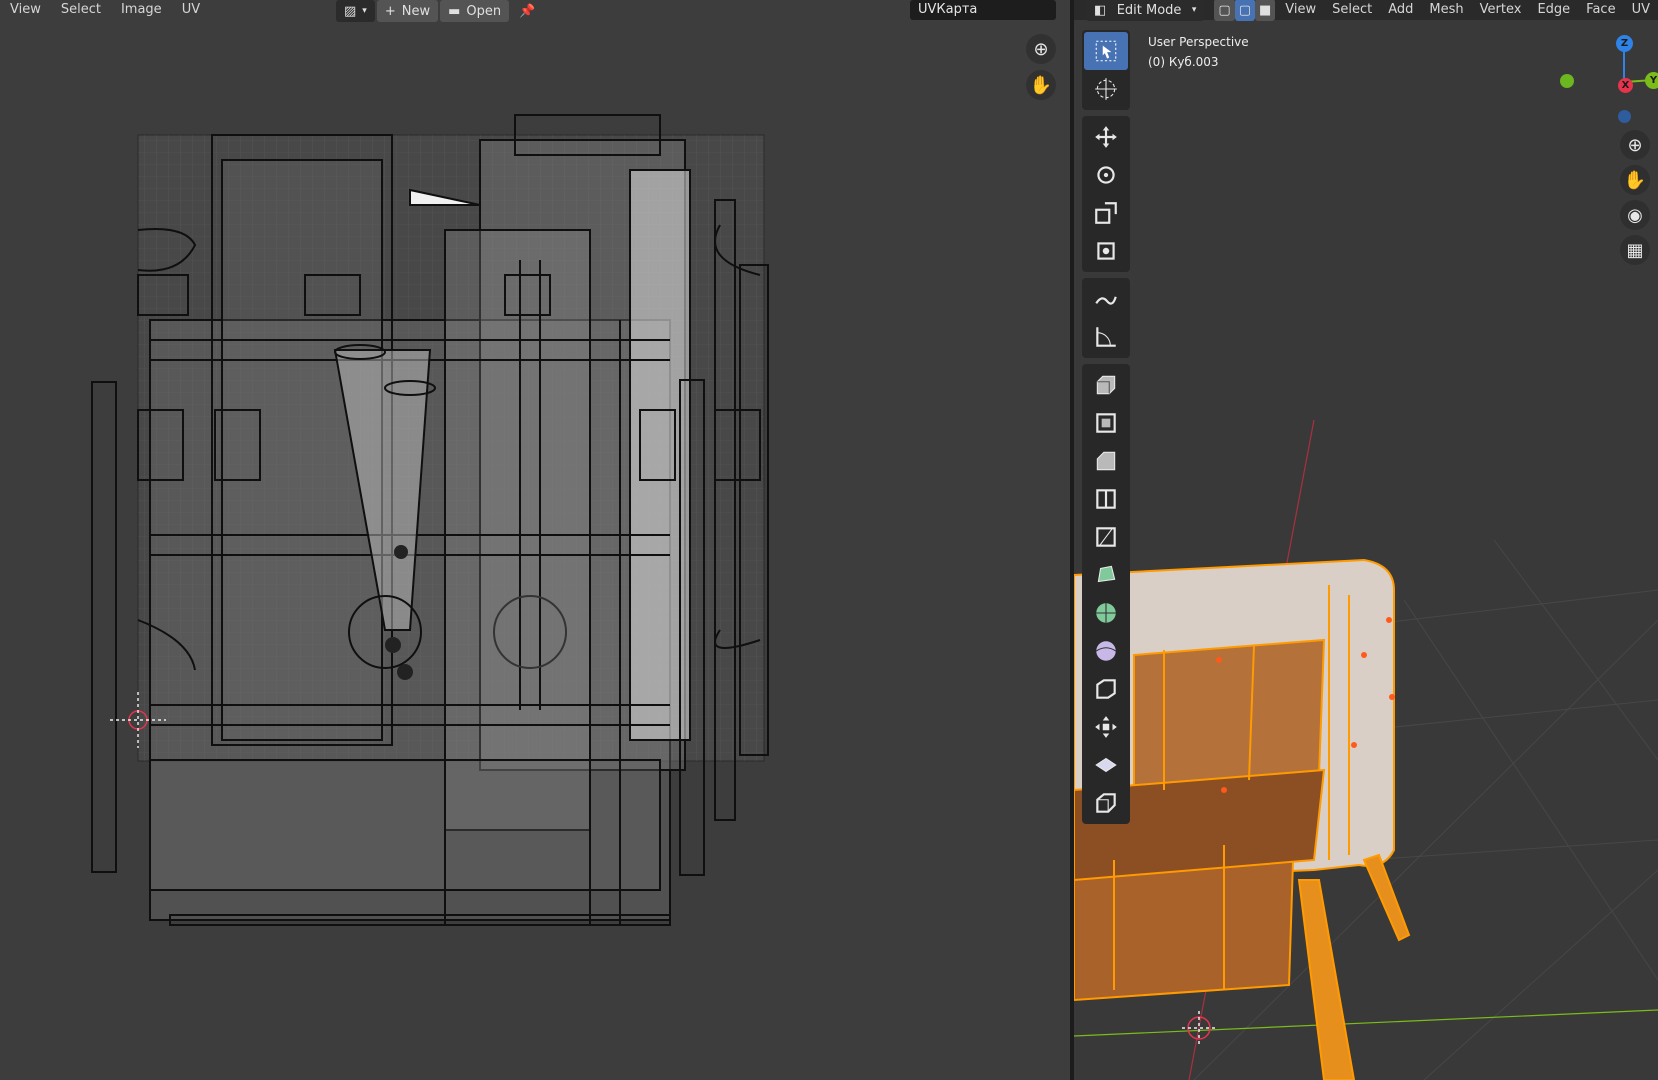  I want to click on measure-tool, so click(1106, 337).